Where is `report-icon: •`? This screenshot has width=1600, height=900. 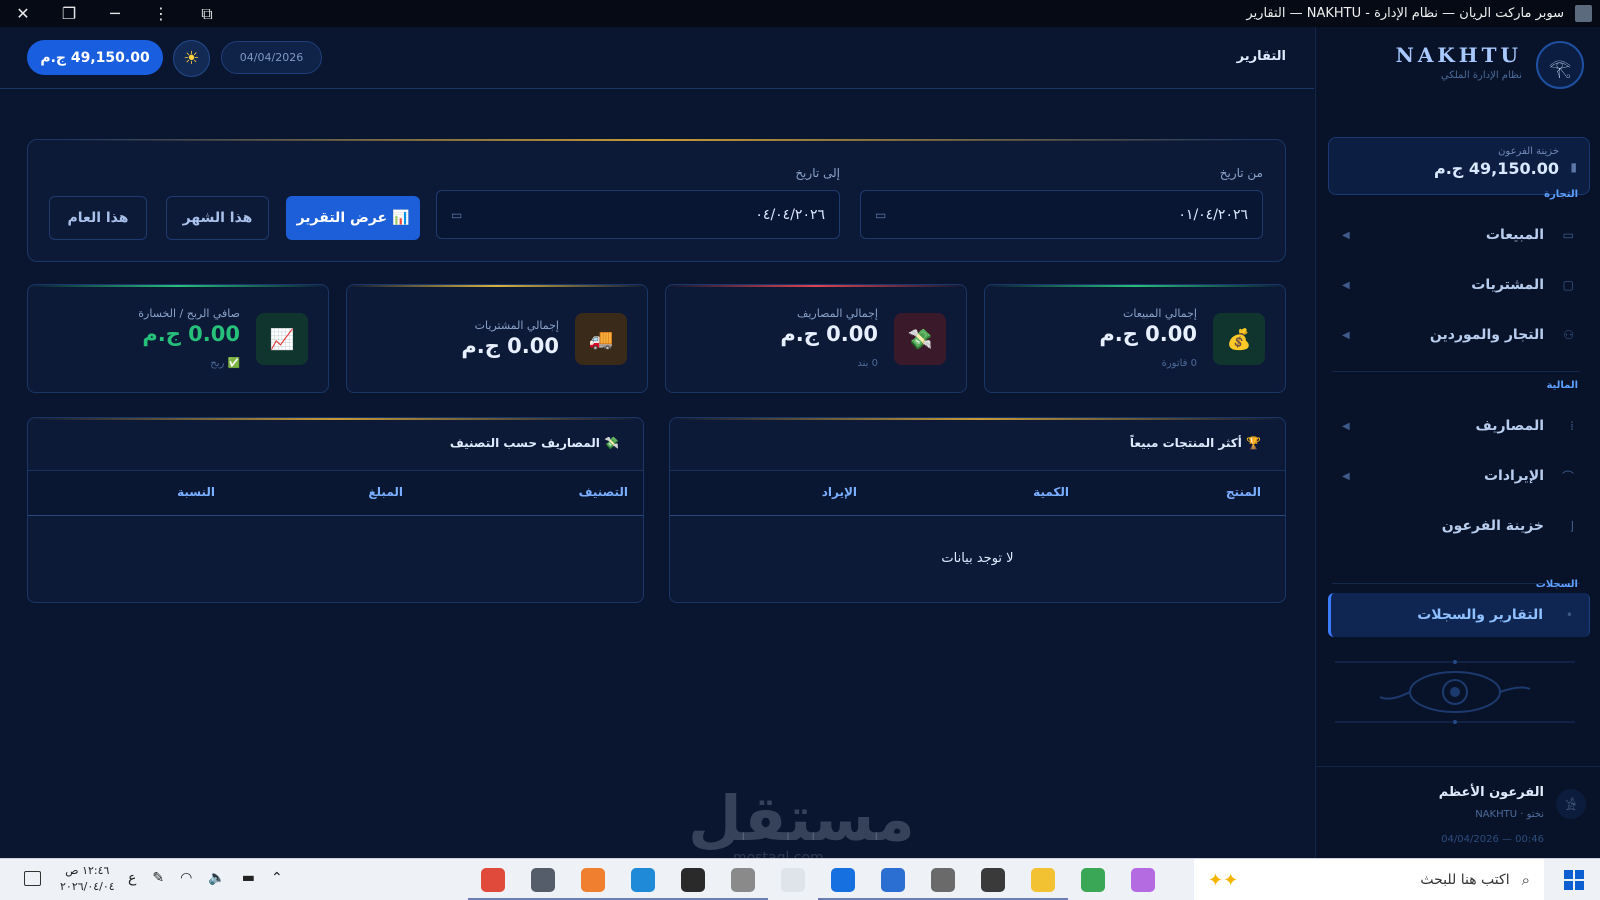 report-icon: • is located at coordinates (1569, 615).